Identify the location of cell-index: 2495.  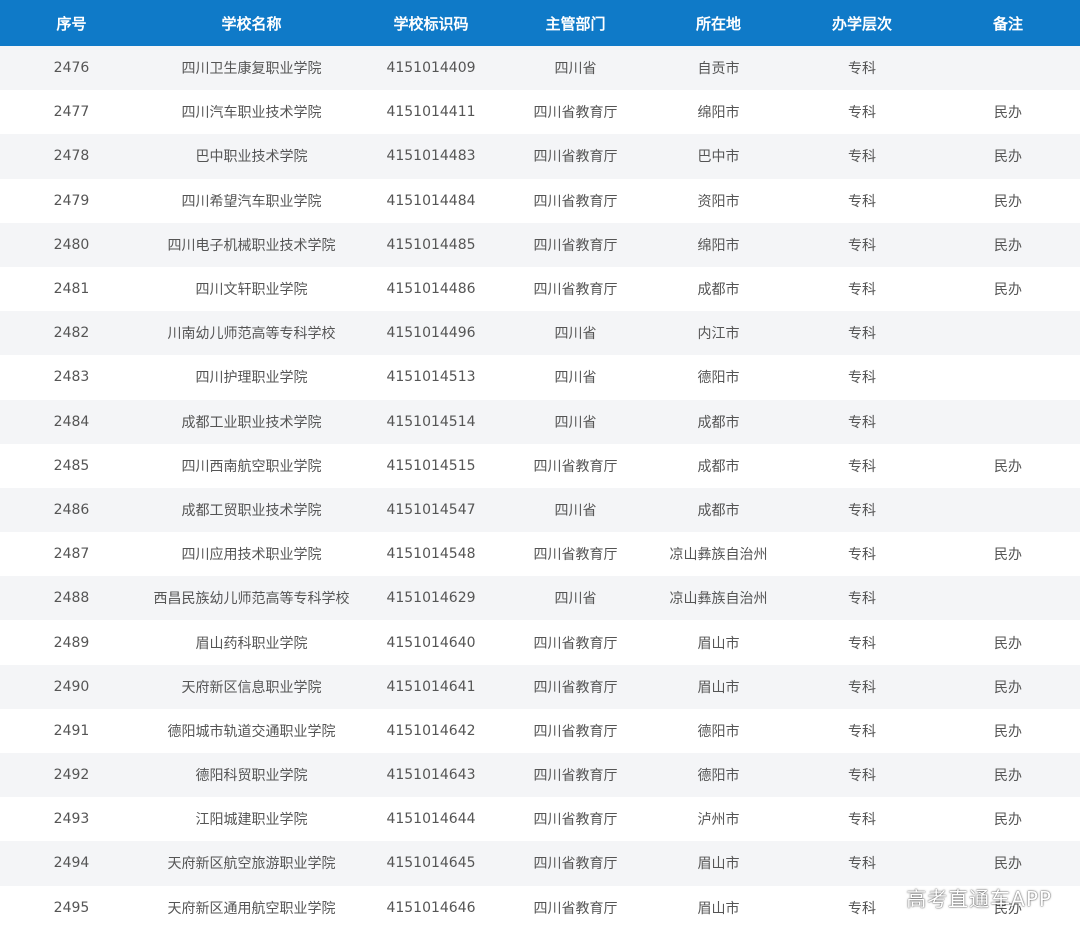
(71, 907).